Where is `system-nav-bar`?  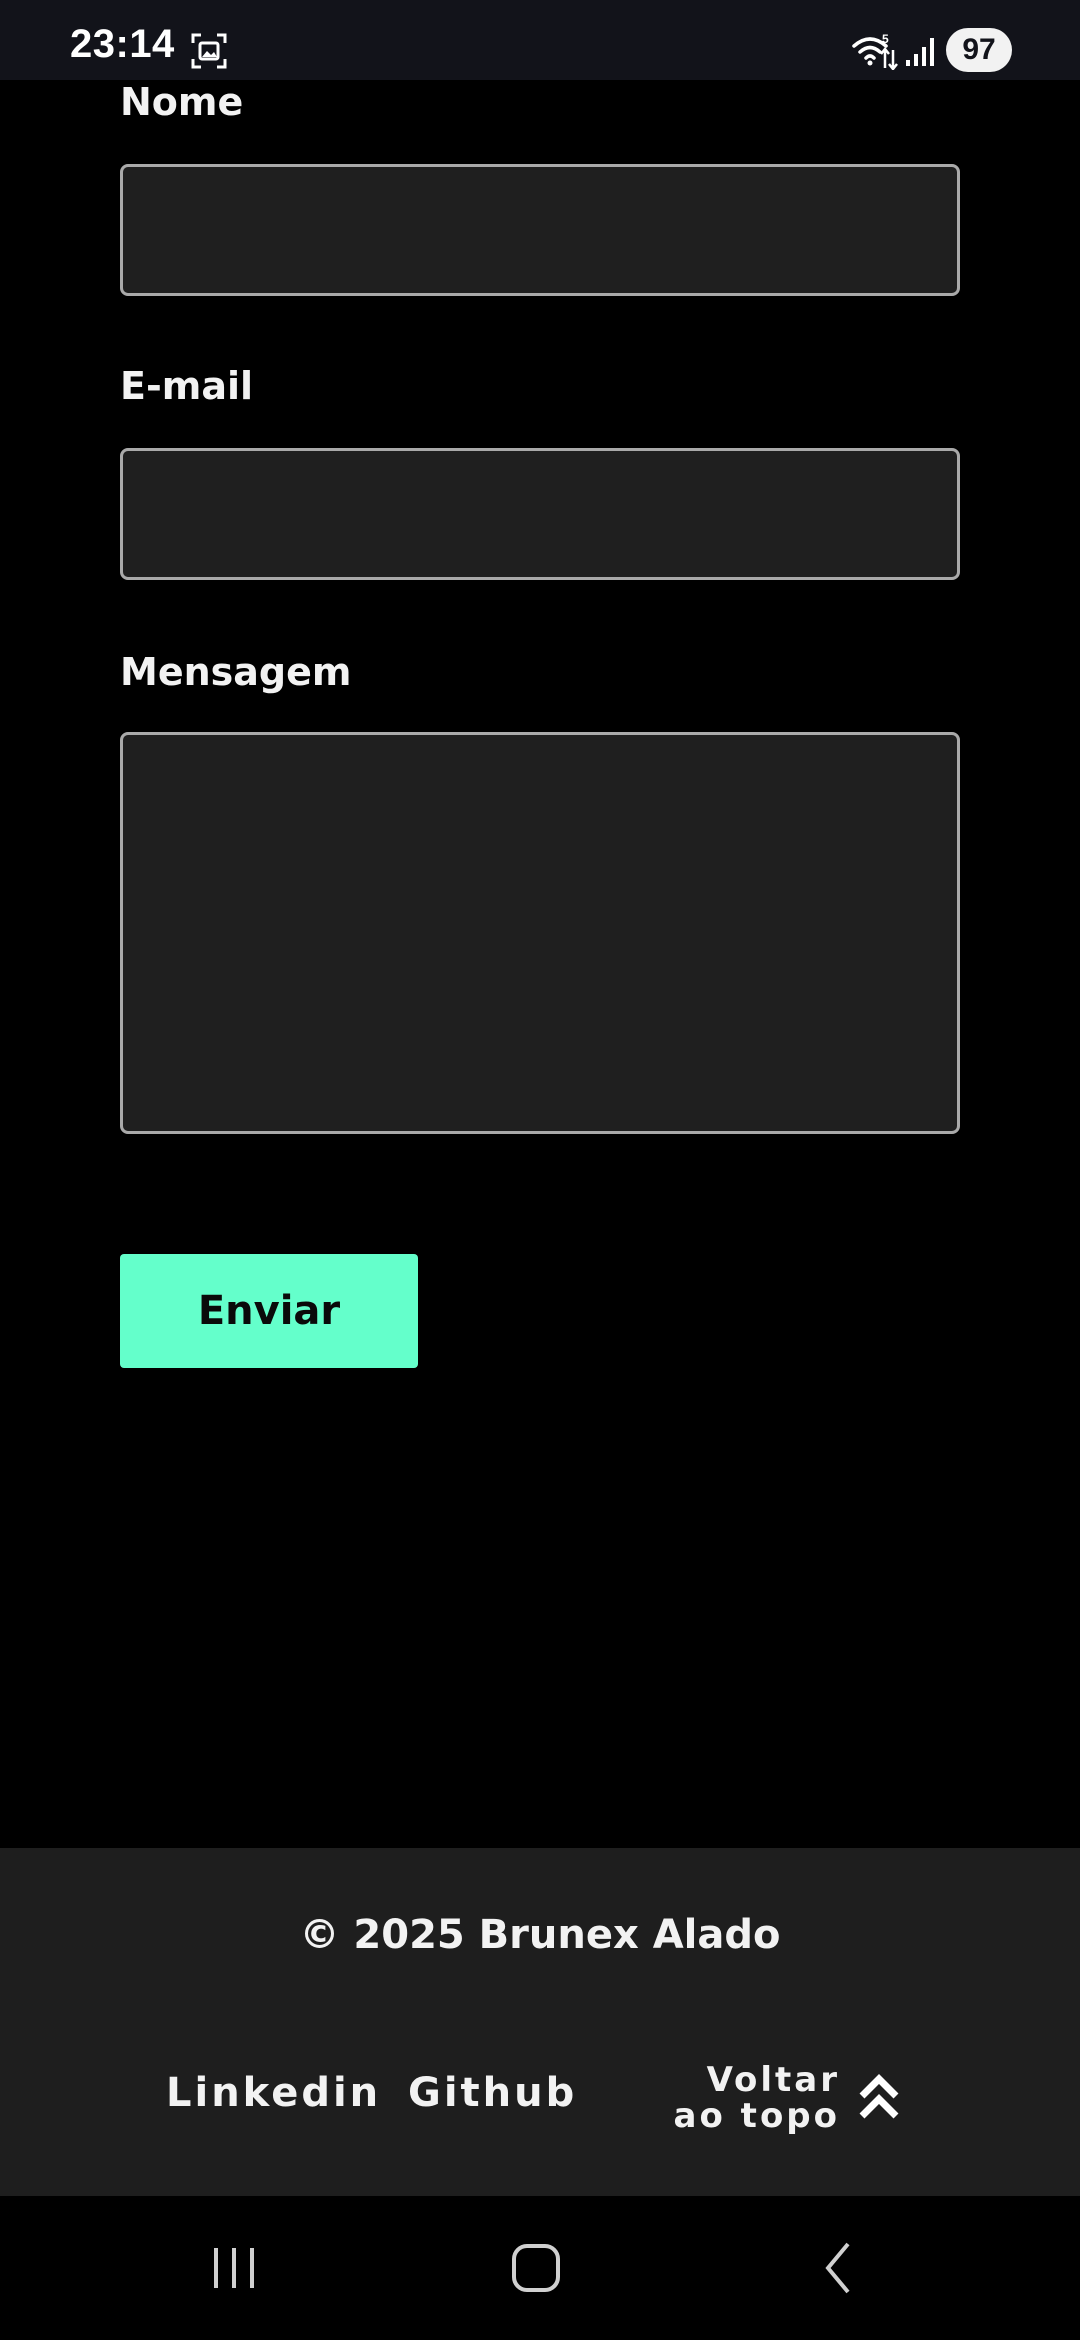
system-nav-bar is located at coordinates (540, 2268).